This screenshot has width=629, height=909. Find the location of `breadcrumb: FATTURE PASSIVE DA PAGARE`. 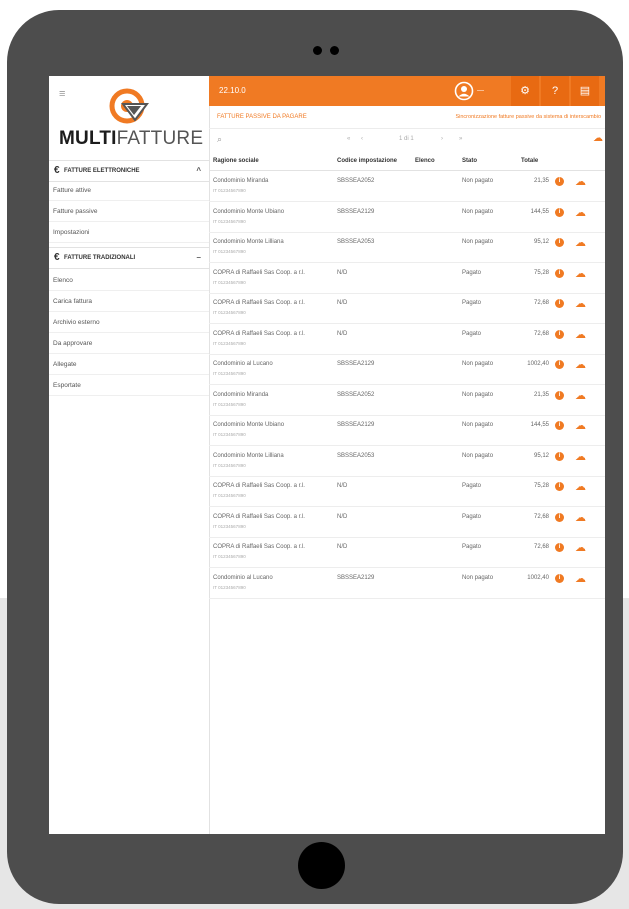

breadcrumb: FATTURE PASSIVE DA PAGARE is located at coordinates (262, 117).